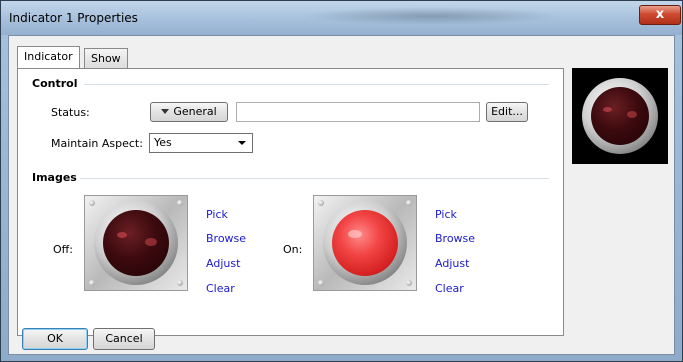  I want to click on off-clear-link: Clear, so click(220, 288).